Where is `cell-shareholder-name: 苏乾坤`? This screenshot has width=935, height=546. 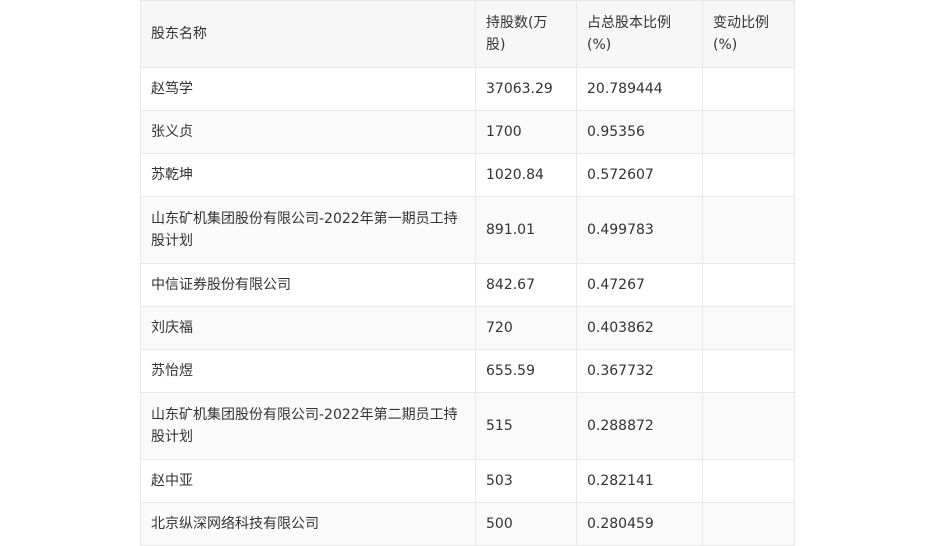 cell-shareholder-name: 苏乾坤 is located at coordinates (308, 175).